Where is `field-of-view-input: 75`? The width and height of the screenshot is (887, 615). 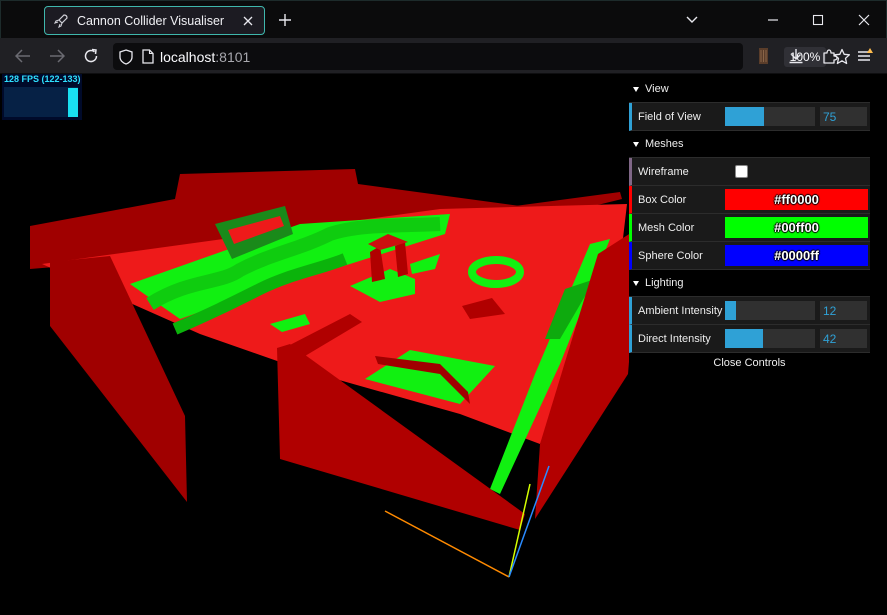
field-of-view-input: 75 is located at coordinates (843, 116).